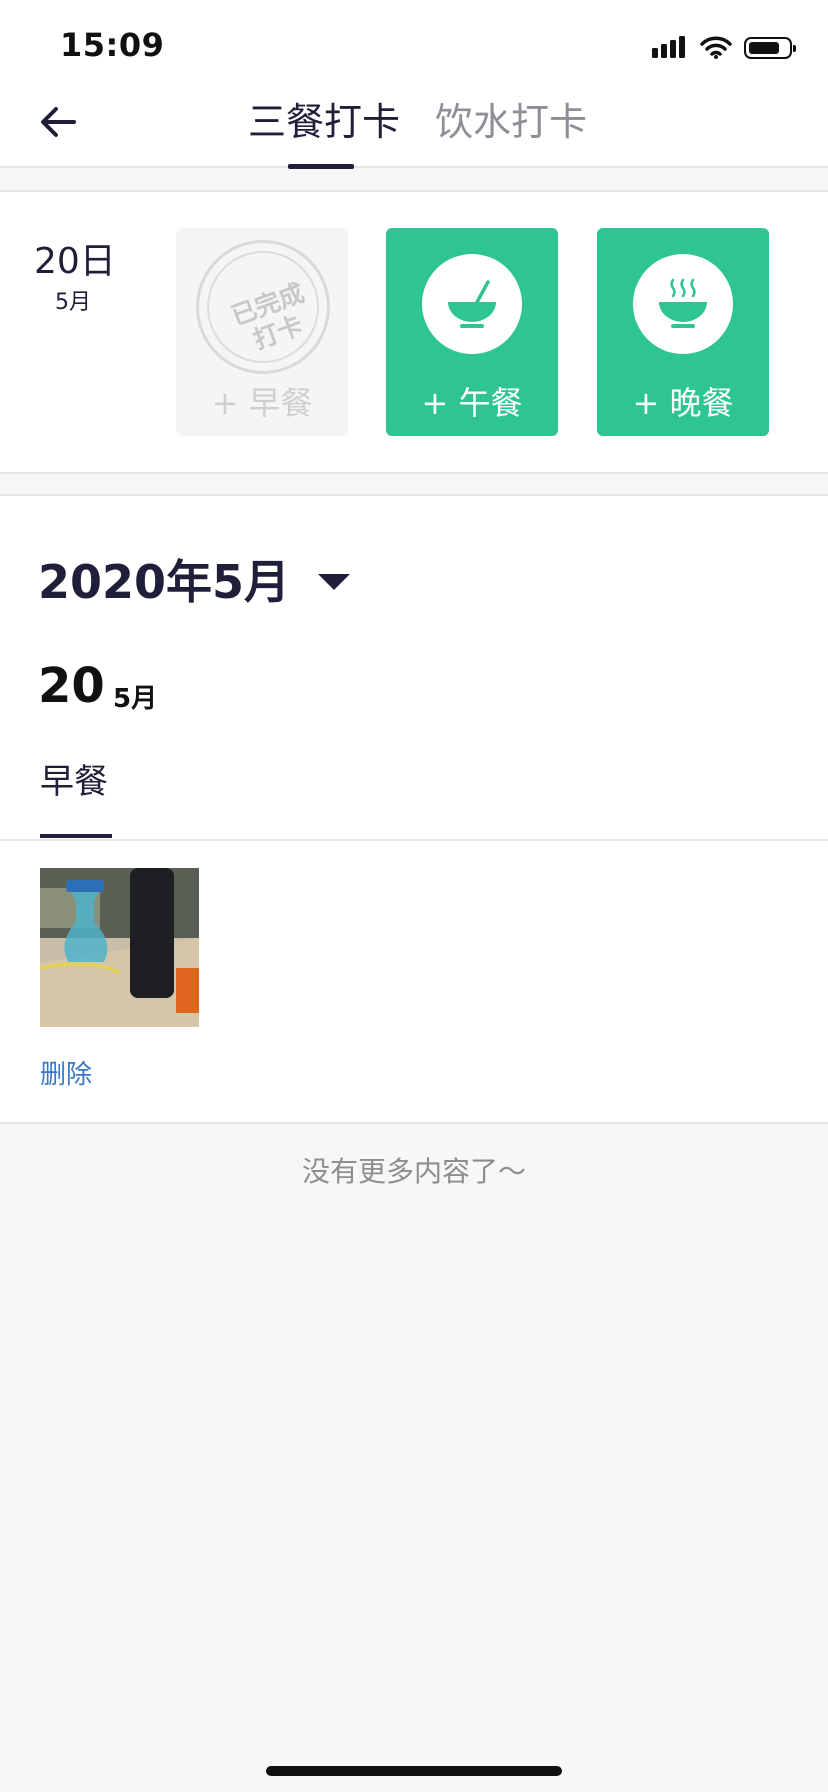 The height and width of the screenshot is (1792, 828). Describe the element at coordinates (770, 48) in the screenshot. I see `battery-icon` at that location.